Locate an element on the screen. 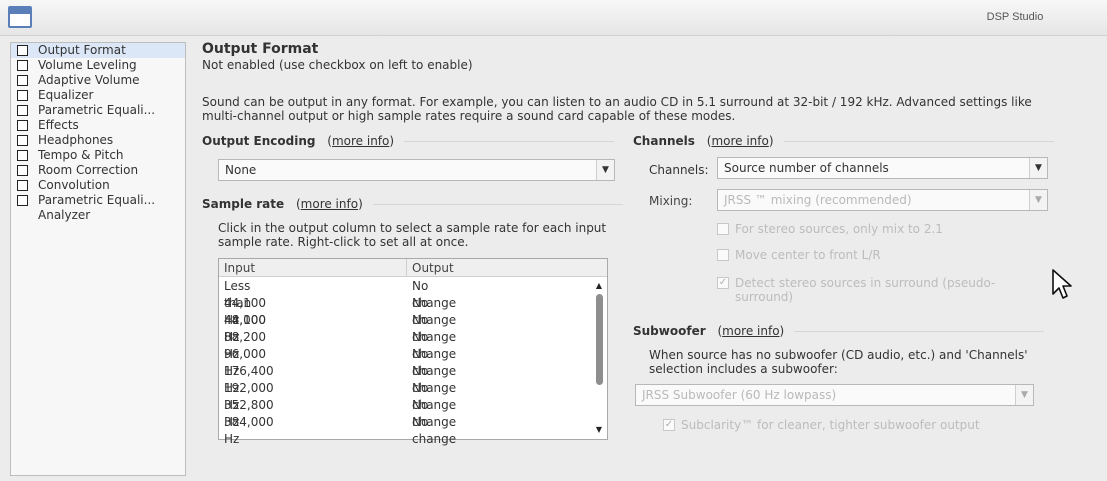 The height and width of the screenshot is (481, 1107). center-to-front-checkbox is located at coordinates (723, 255).